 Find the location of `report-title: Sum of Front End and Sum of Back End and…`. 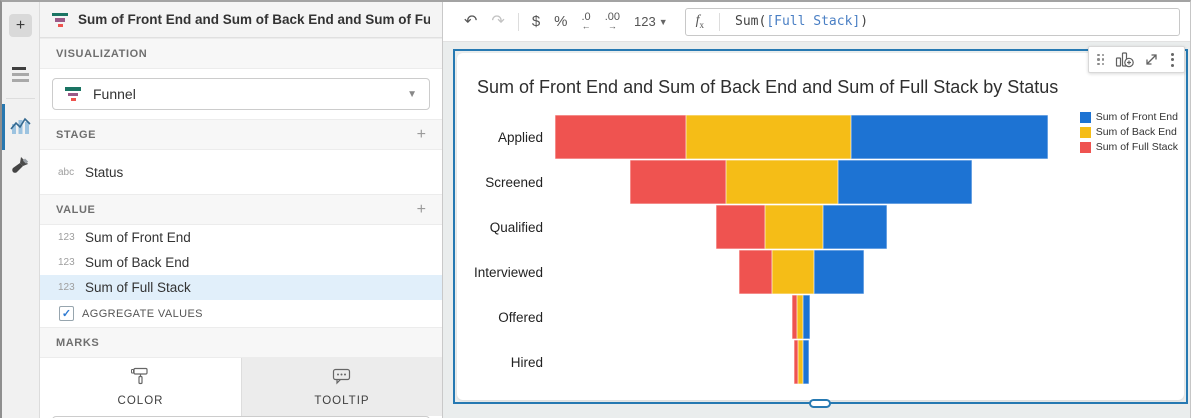

report-title: Sum of Front End and Sum of Back End and… is located at coordinates (254, 19).